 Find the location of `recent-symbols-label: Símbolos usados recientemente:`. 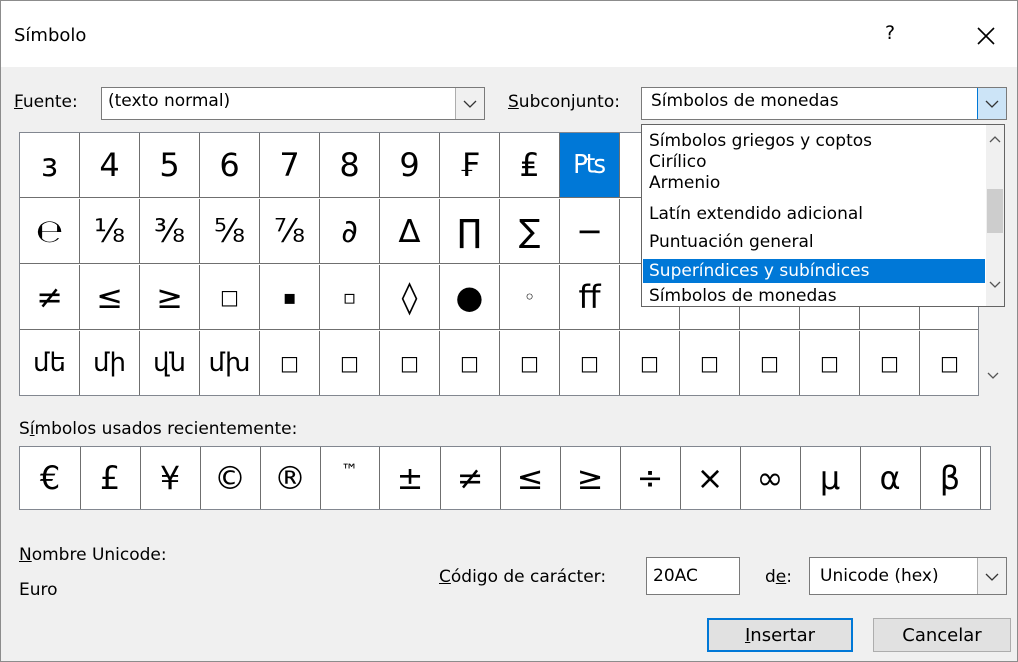

recent-symbols-label: Símbolos usados recientemente: is located at coordinates (158, 429).